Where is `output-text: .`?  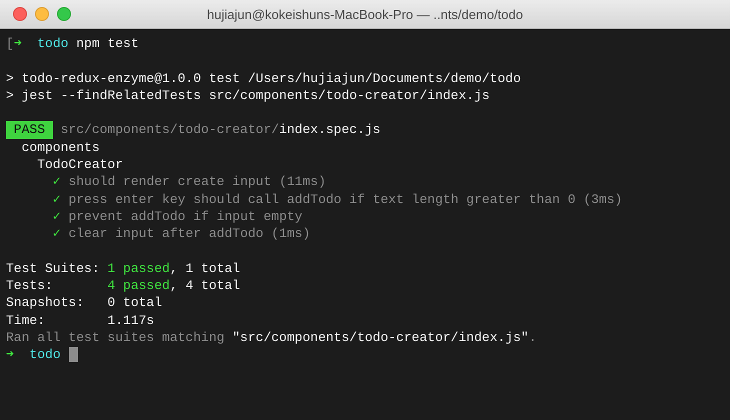
output-text: . is located at coordinates (532, 337).